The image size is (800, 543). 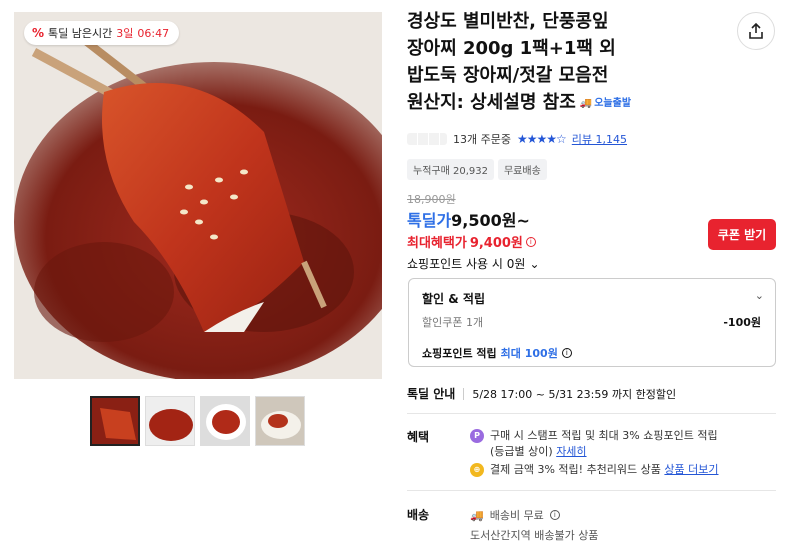 I want to click on deal-period: 5/28 17:00 ~ 5/31 23:59 까지 한정할인, so click(x=574, y=394).